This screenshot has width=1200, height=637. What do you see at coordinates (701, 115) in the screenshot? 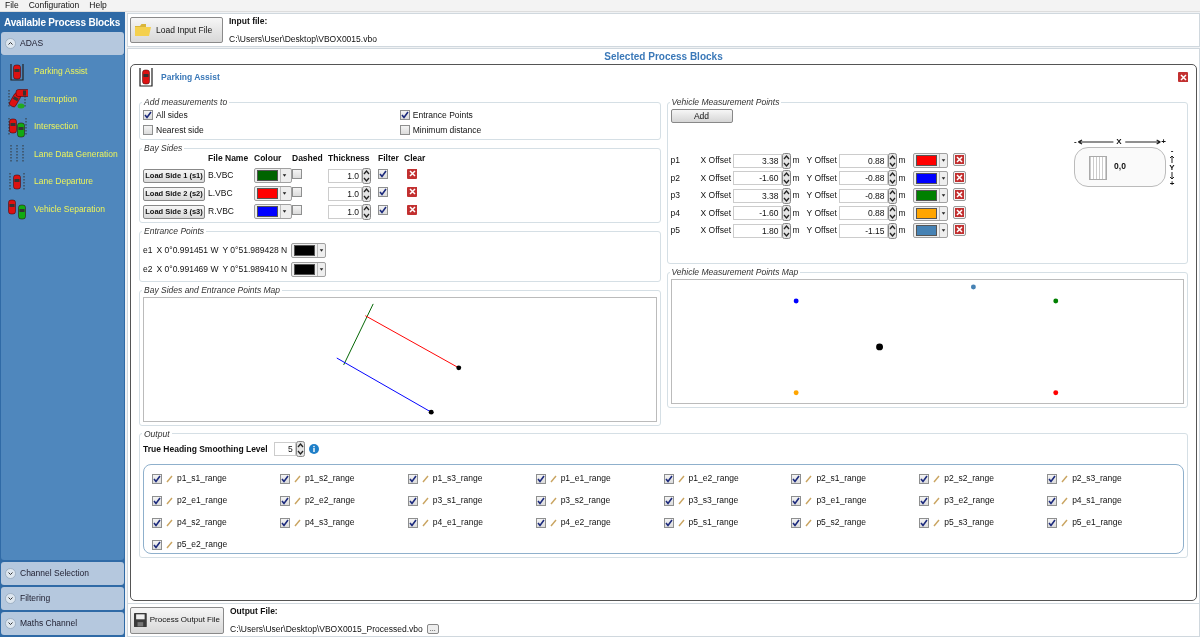
I see `add-button: Add` at bounding box center [701, 115].